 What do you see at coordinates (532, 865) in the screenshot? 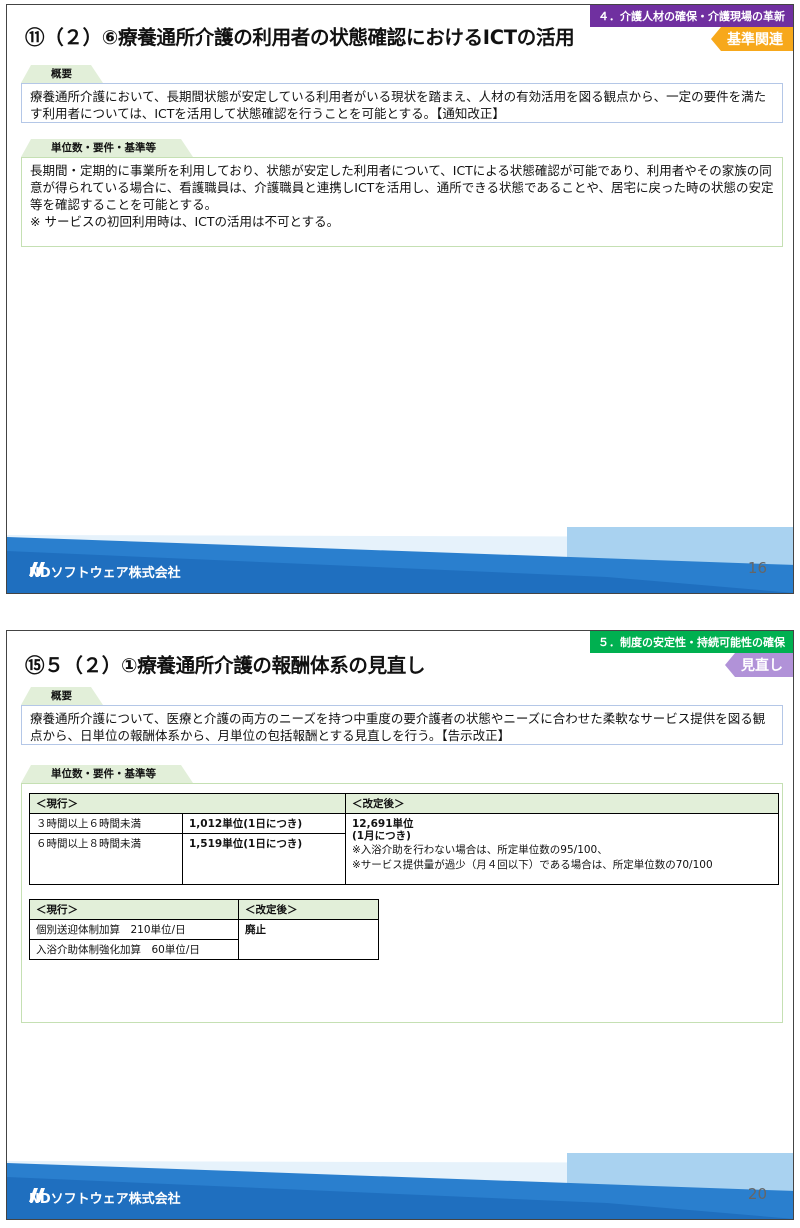
I see `revised-note: ※サービス提供量が過少（月４回以下）である場合は、所定単位数の70/100` at bounding box center [532, 865].